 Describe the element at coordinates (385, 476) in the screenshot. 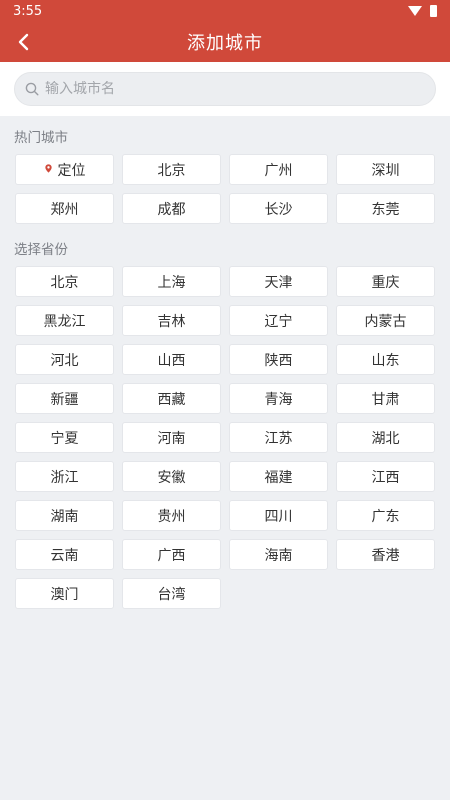

I see `province-item: 江西` at that location.